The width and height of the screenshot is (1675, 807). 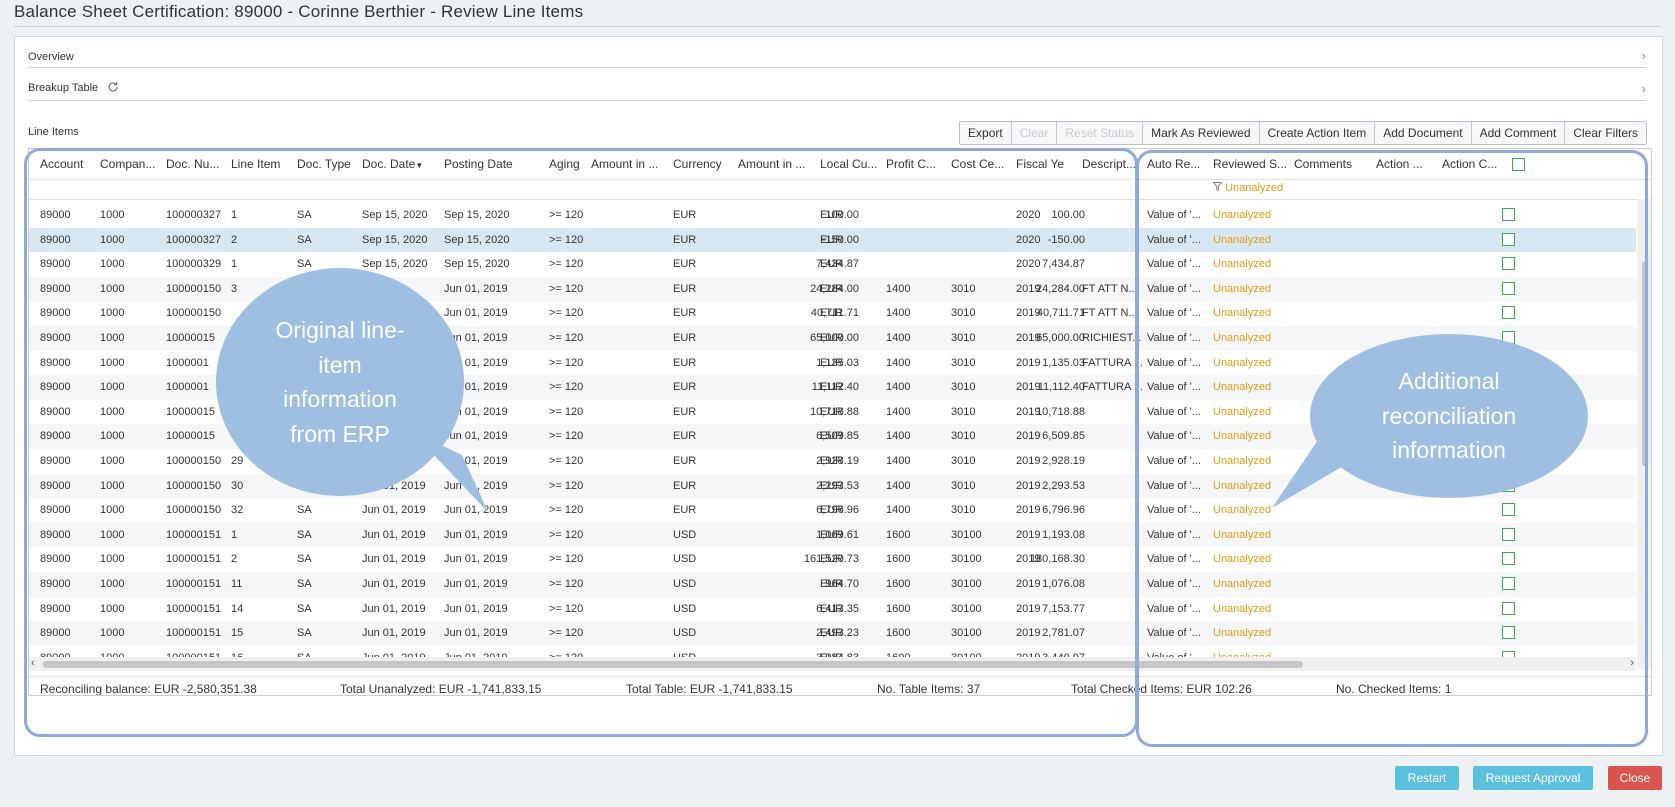 I want to click on restart-button: Restart, so click(x=1427, y=778).